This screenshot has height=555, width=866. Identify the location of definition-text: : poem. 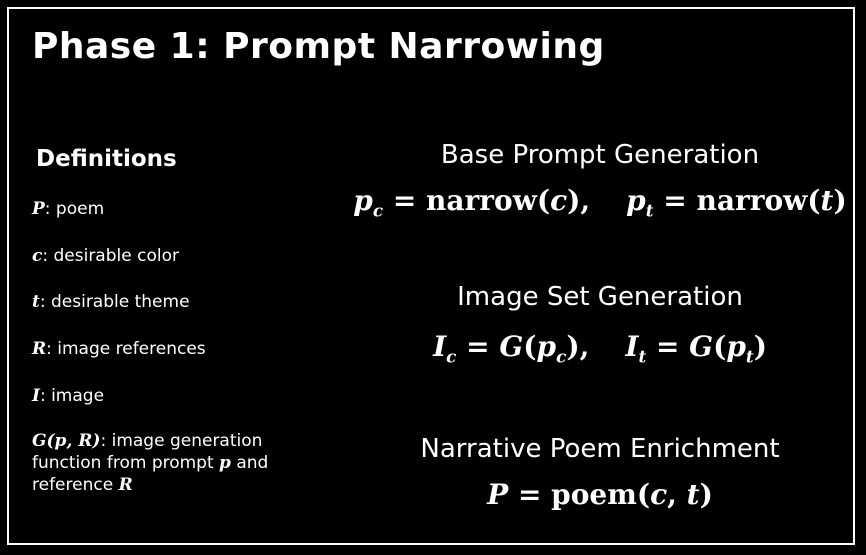
(74, 209).